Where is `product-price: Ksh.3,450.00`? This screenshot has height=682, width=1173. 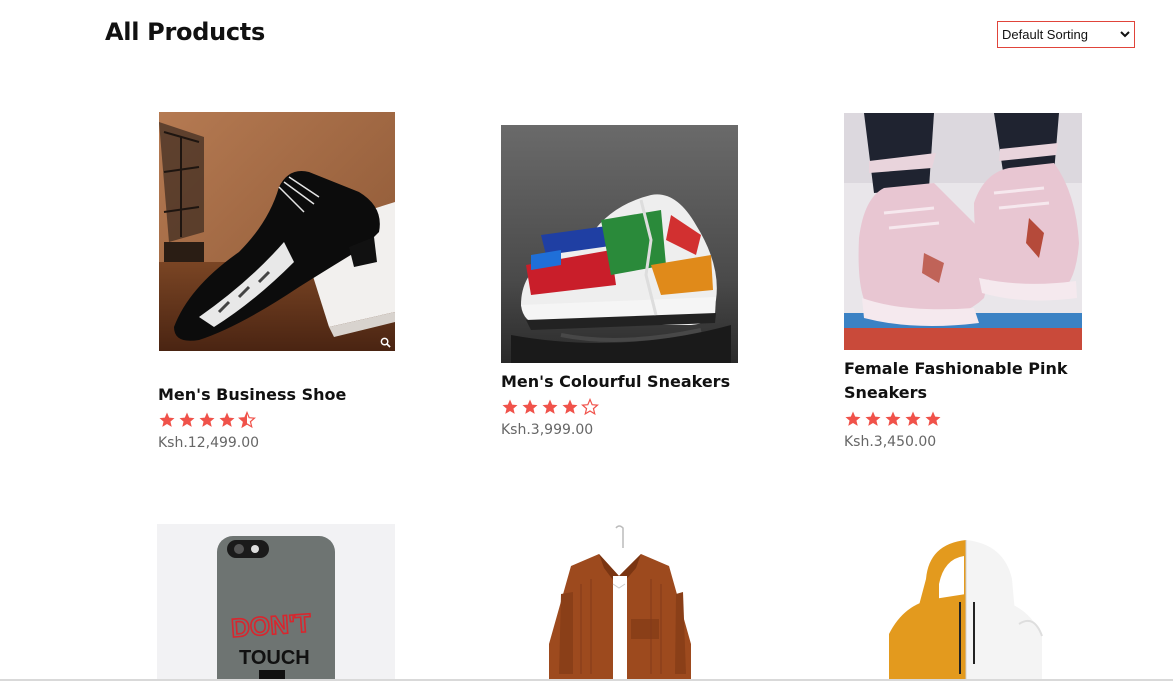
product-price: Ksh.3,450.00 is located at coordinates (890, 442).